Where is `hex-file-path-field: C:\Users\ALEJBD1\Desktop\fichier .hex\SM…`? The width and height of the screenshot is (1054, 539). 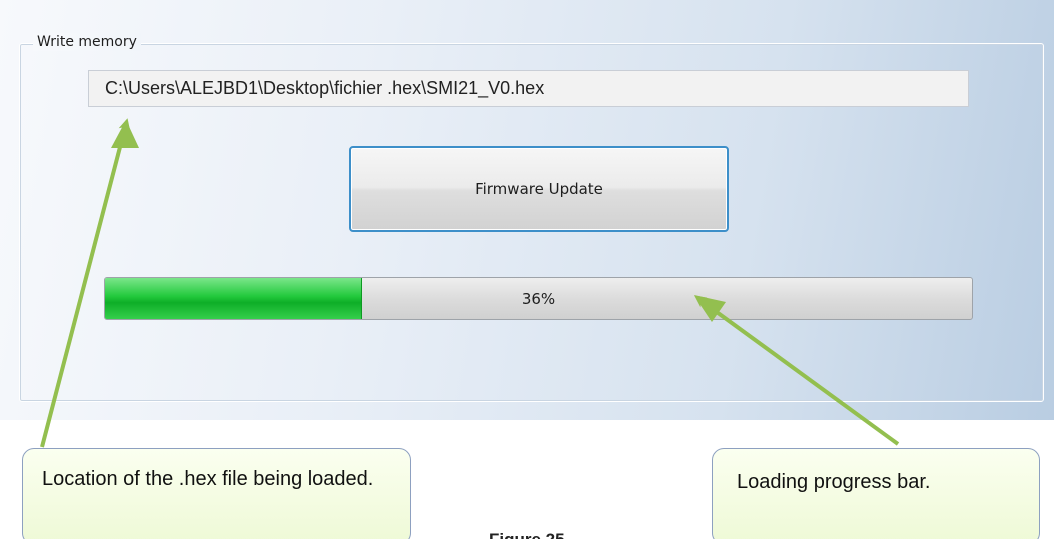
hex-file-path-field: C:\Users\ALEJBD1\Desktop\fichier .hex\SM… is located at coordinates (528, 88).